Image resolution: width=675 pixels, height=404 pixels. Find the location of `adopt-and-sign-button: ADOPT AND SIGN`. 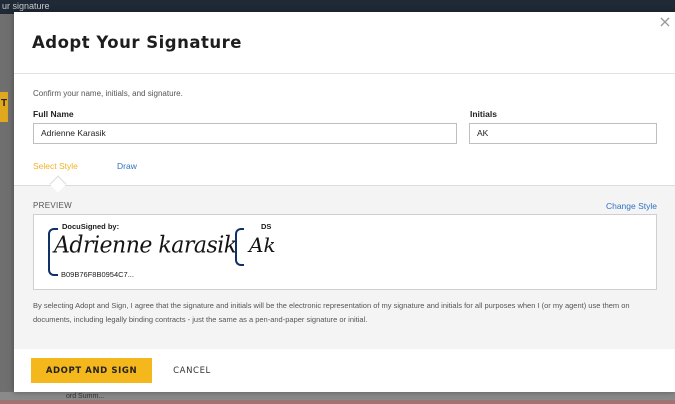

adopt-and-sign-button: ADOPT AND SIGN is located at coordinates (91, 370).